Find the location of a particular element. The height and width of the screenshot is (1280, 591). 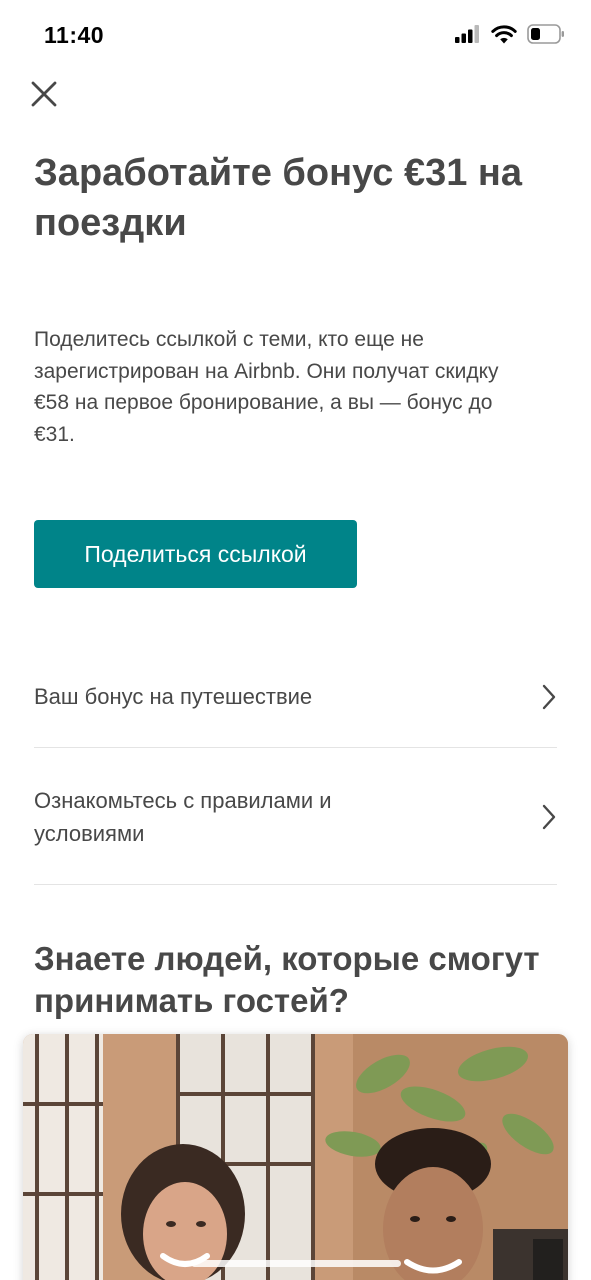

travel-bonus-link: Ваш бонус на путешествие is located at coordinates (295, 696).